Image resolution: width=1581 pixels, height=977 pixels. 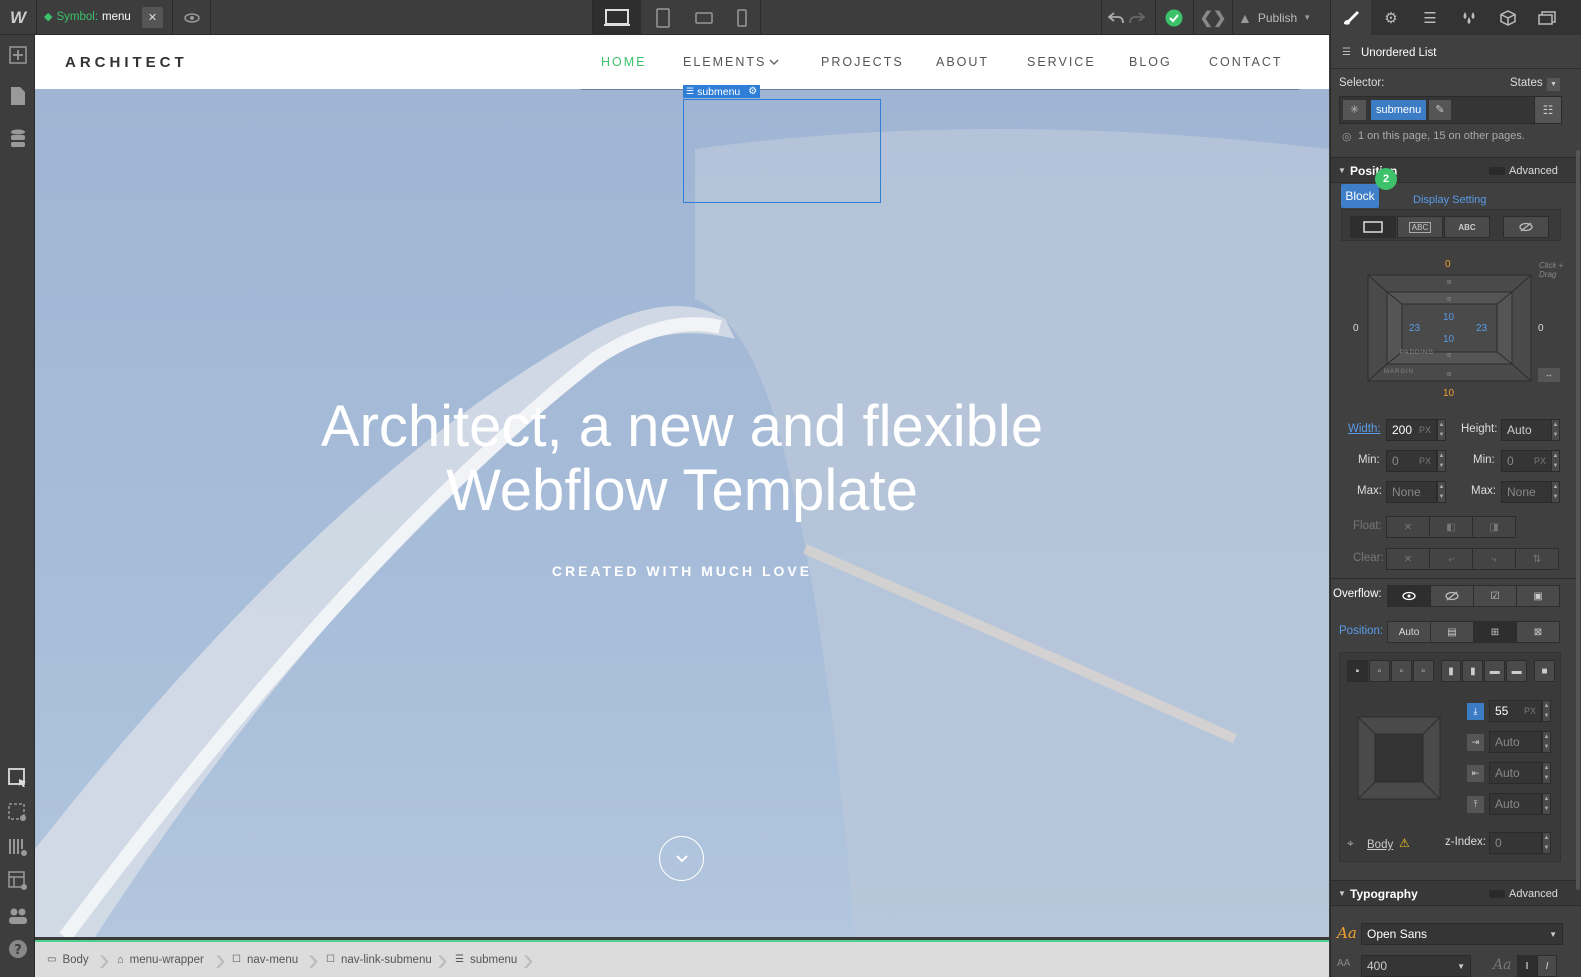 I want to click on max-width-stepper: ▲ ▼, so click(x=1441, y=492).